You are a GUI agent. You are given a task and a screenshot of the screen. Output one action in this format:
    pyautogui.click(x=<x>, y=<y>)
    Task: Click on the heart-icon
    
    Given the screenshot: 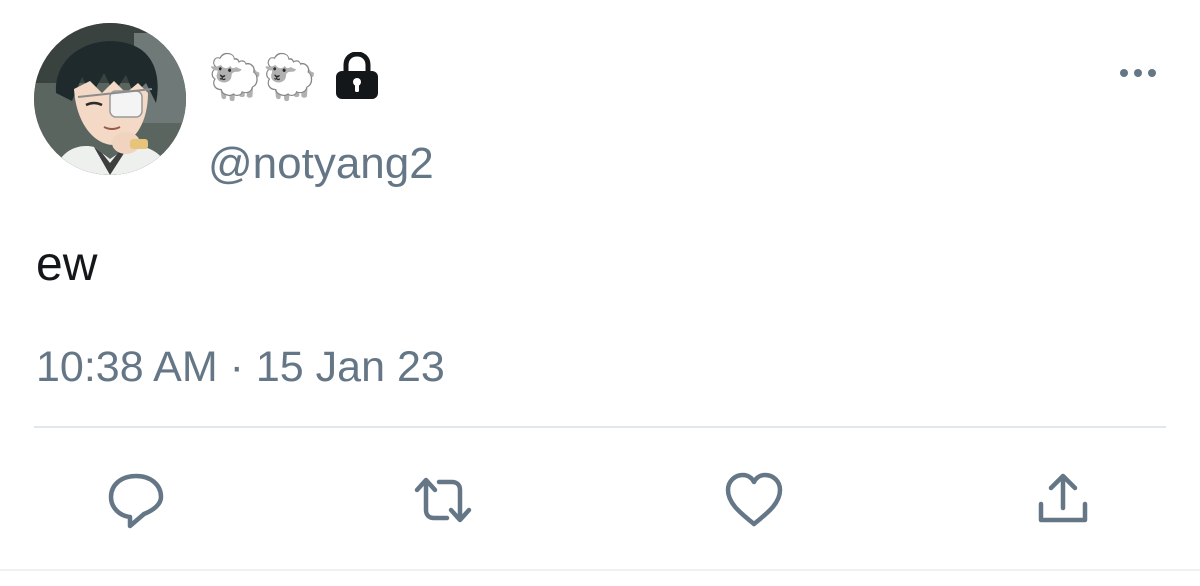 What is the action you would take?
    pyautogui.click(x=754, y=499)
    